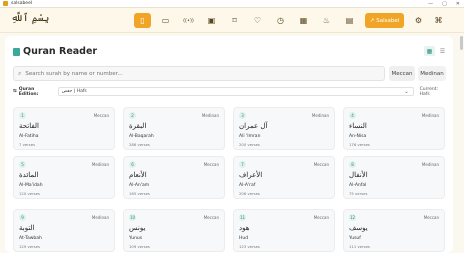 The height and width of the screenshot is (253, 464). Describe the element at coordinates (132, 115) in the screenshot. I see `surah-number: 2` at that location.